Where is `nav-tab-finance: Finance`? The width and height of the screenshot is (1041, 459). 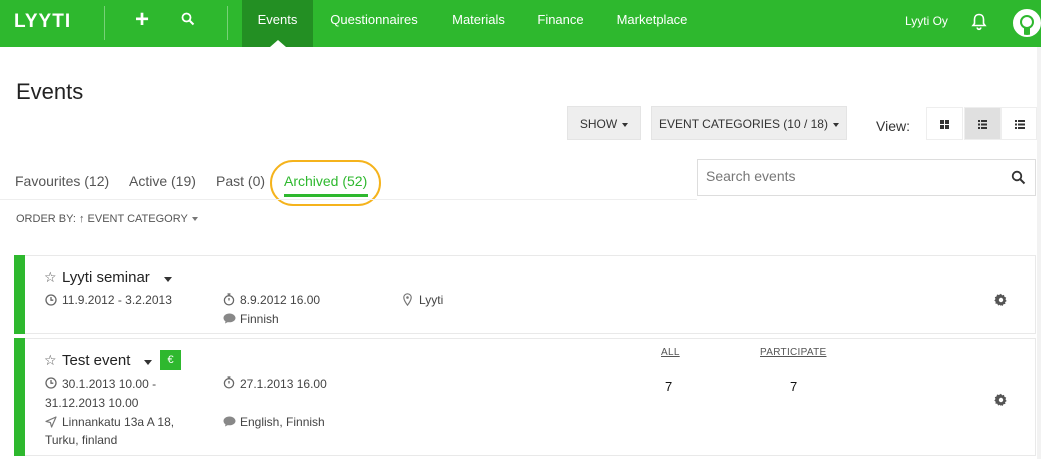
nav-tab-finance: Finance is located at coordinates (560, 23).